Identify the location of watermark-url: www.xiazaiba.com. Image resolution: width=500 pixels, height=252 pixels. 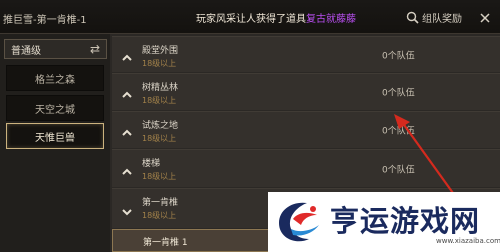
(468, 241).